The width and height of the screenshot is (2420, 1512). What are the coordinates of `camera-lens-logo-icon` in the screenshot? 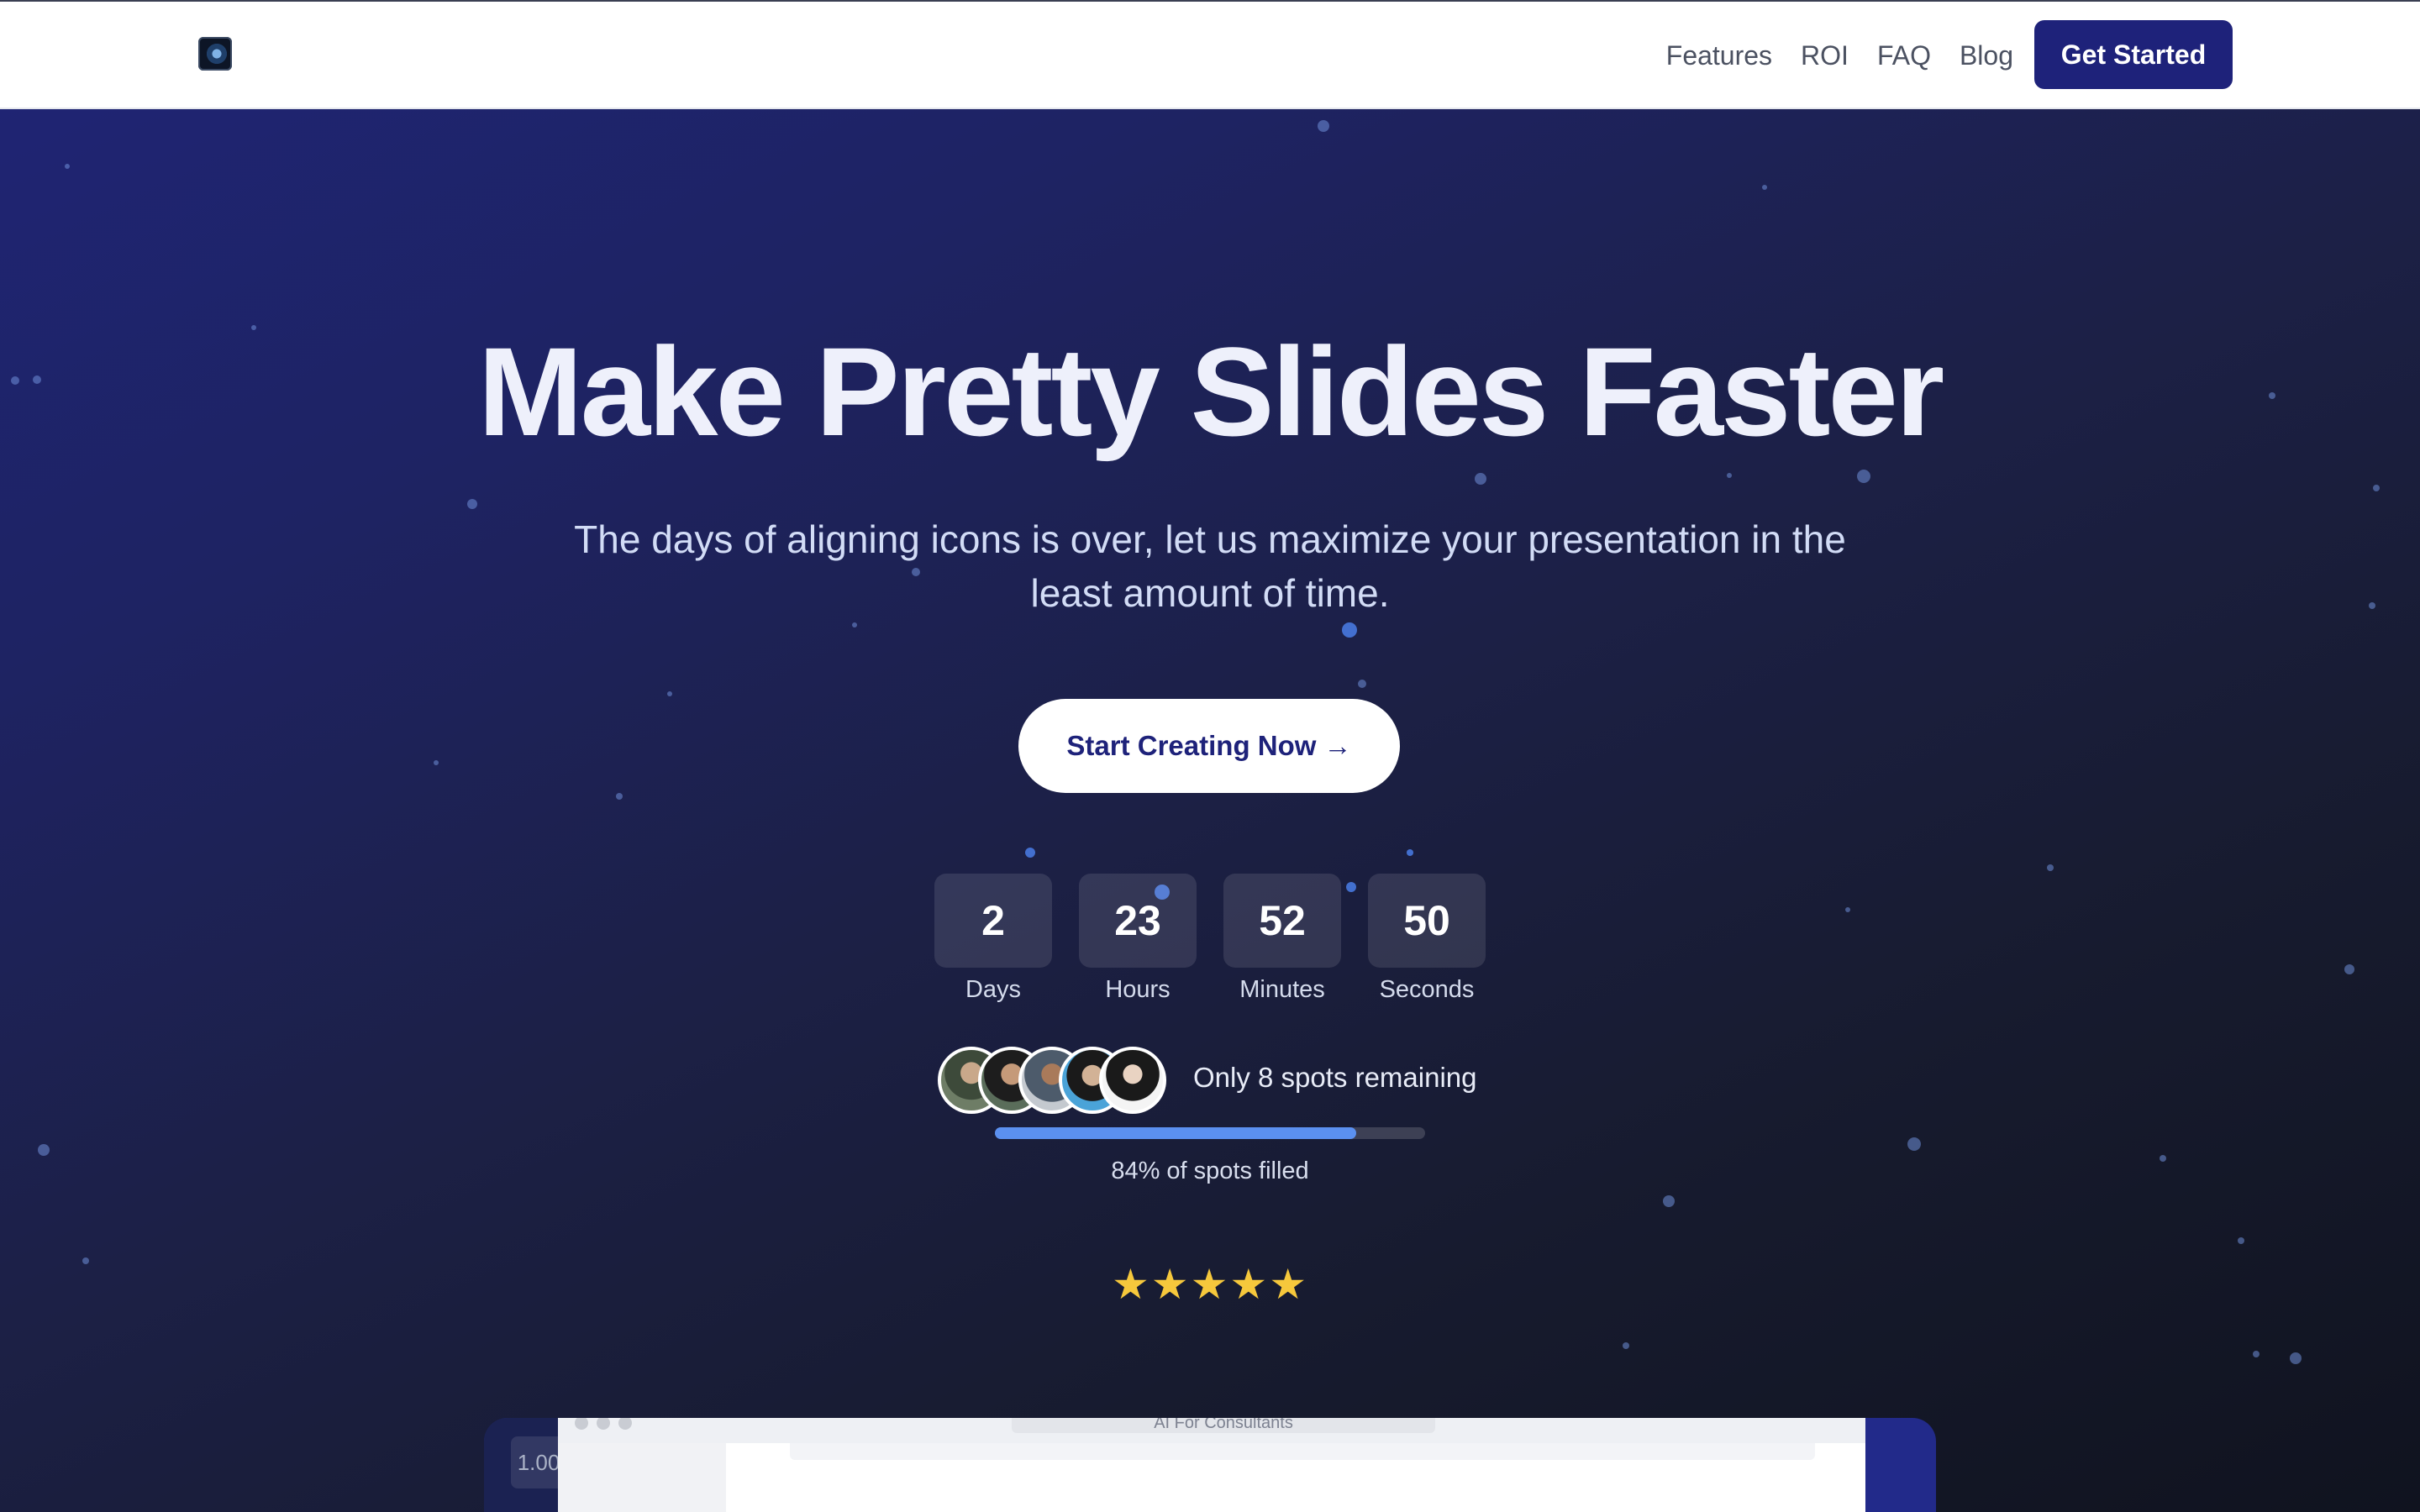 It's located at (215, 54).